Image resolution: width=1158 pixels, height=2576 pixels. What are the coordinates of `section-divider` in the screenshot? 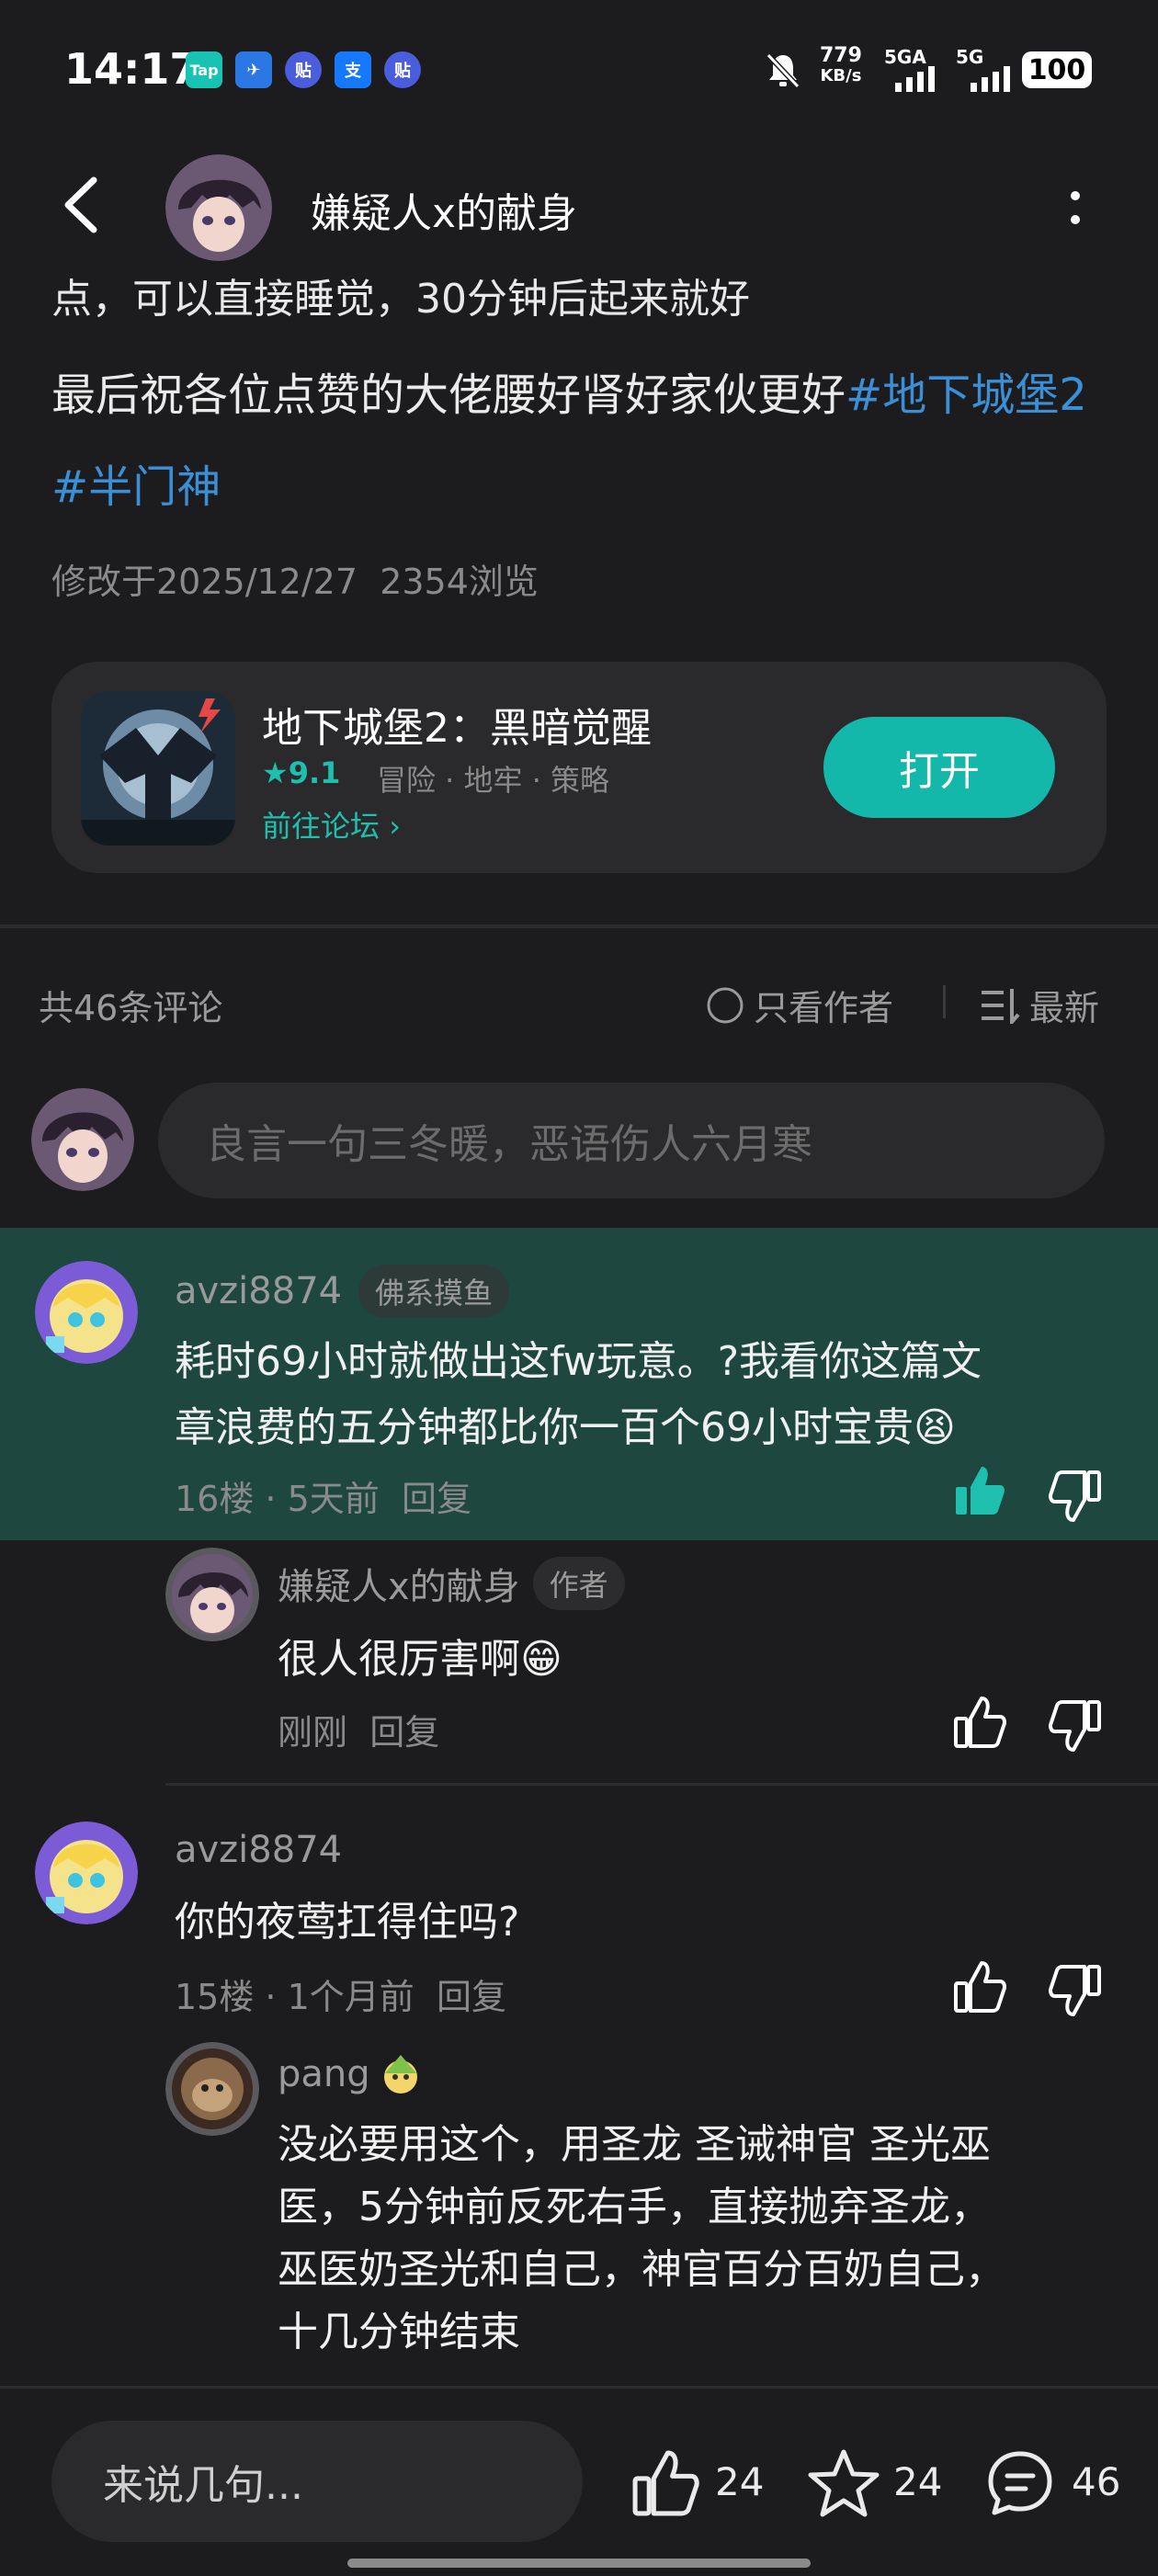 It's located at (579, 926).